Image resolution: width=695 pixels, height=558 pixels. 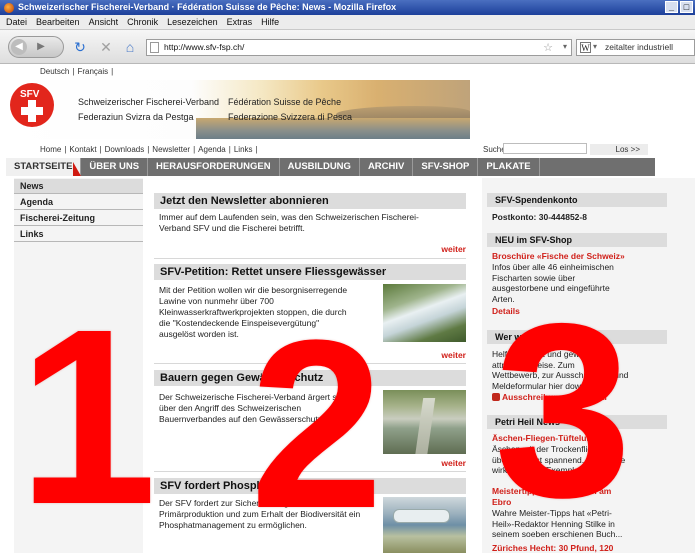 I want to click on back-arrow-icon: ◀, so click(x=19, y=47).